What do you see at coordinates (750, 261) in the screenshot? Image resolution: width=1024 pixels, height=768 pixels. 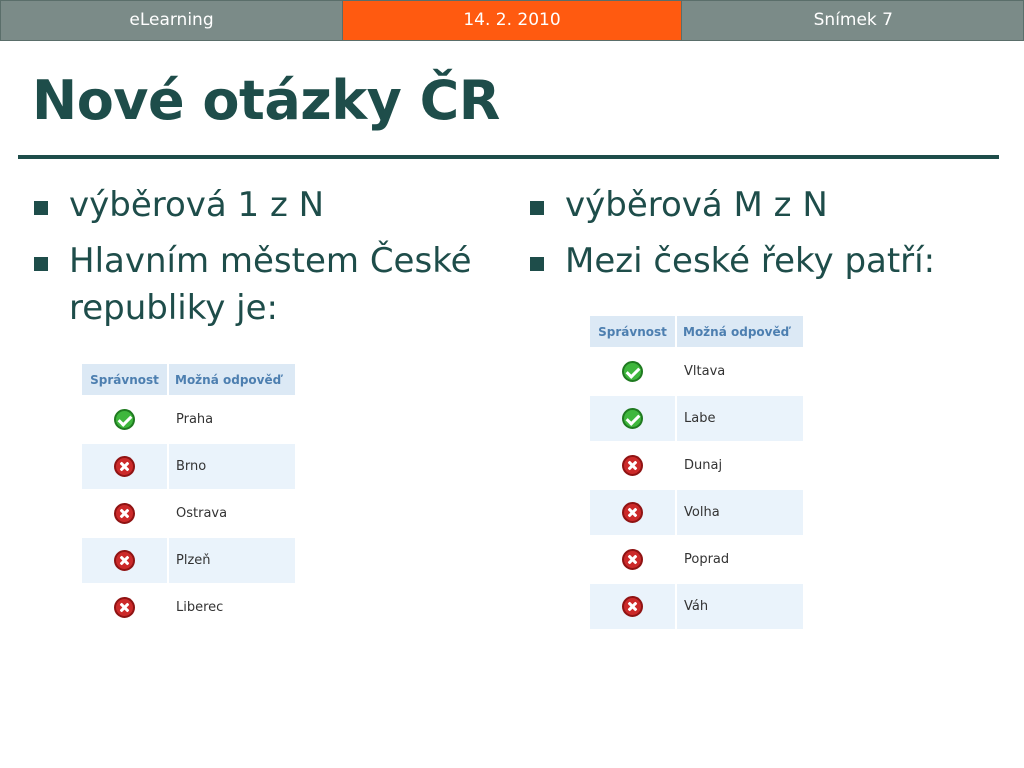 I see `bullet-text: Mezi české řeky patří:` at bounding box center [750, 261].